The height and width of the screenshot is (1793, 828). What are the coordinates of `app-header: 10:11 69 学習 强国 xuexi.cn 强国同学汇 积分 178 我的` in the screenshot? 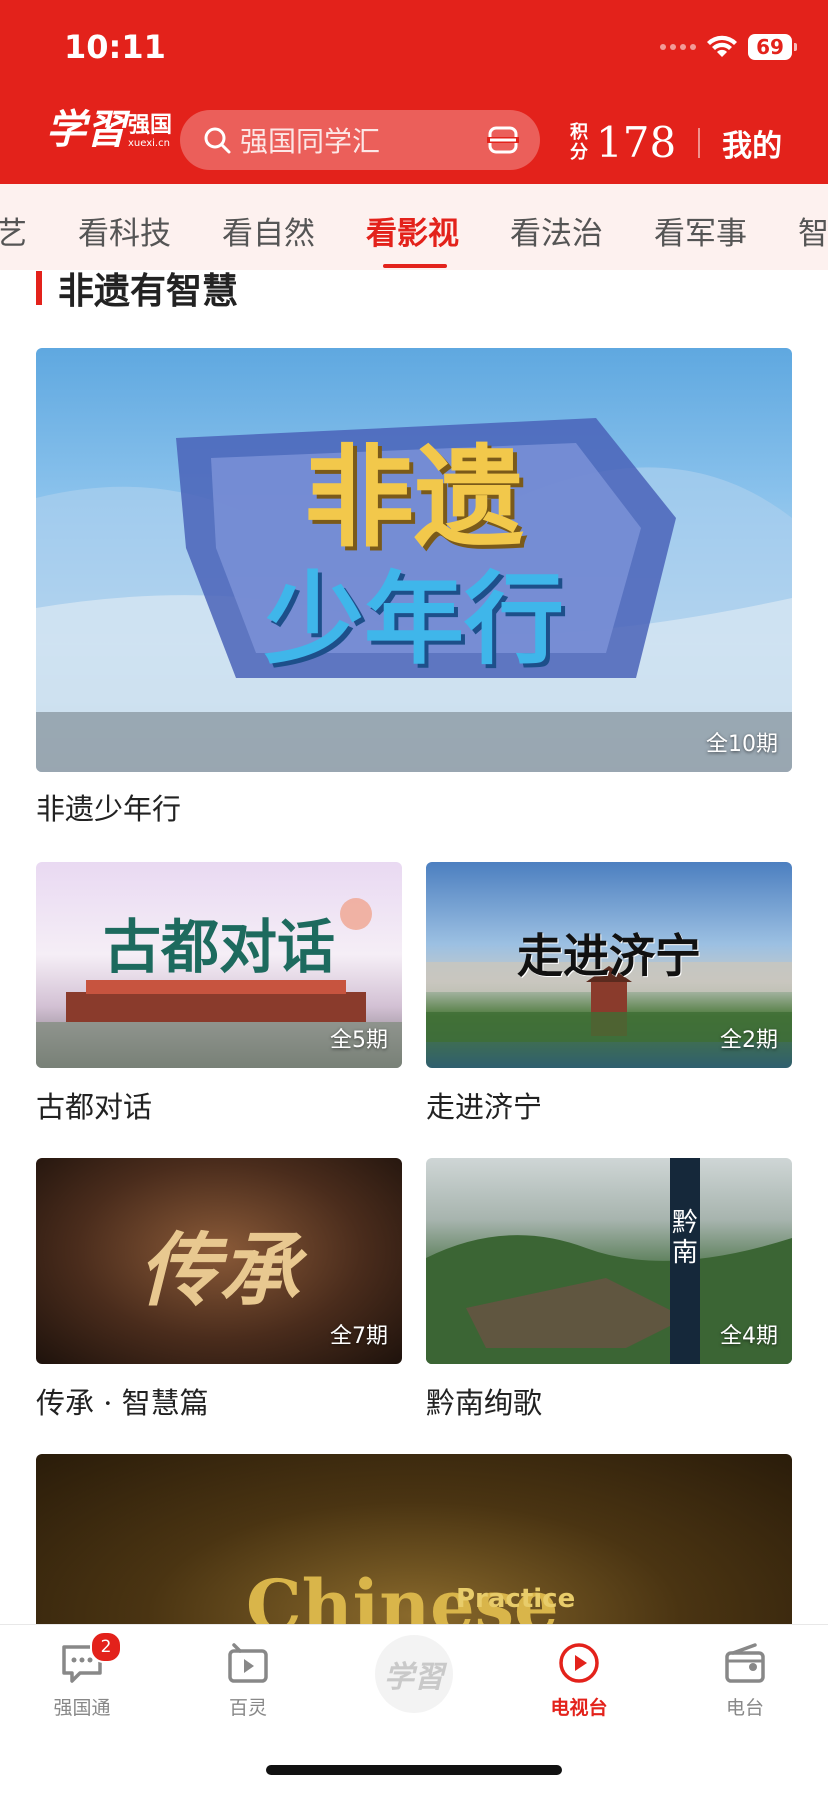 It's located at (414, 92).